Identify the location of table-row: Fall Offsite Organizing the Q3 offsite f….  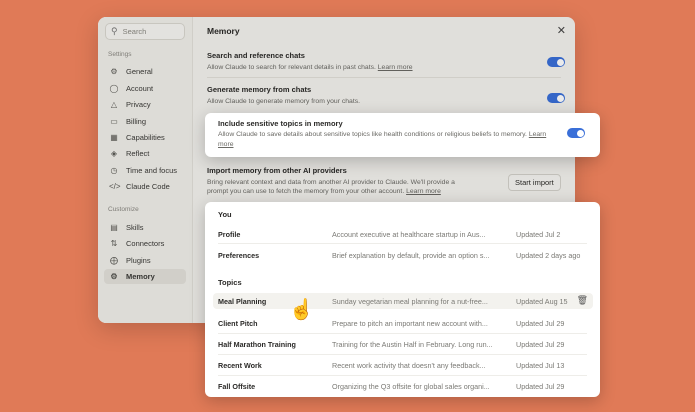
(403, 386).